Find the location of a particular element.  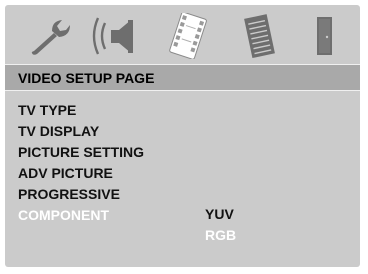

menu-item-tv-display: TV DISPLAY is located at coordinates (118, 132).